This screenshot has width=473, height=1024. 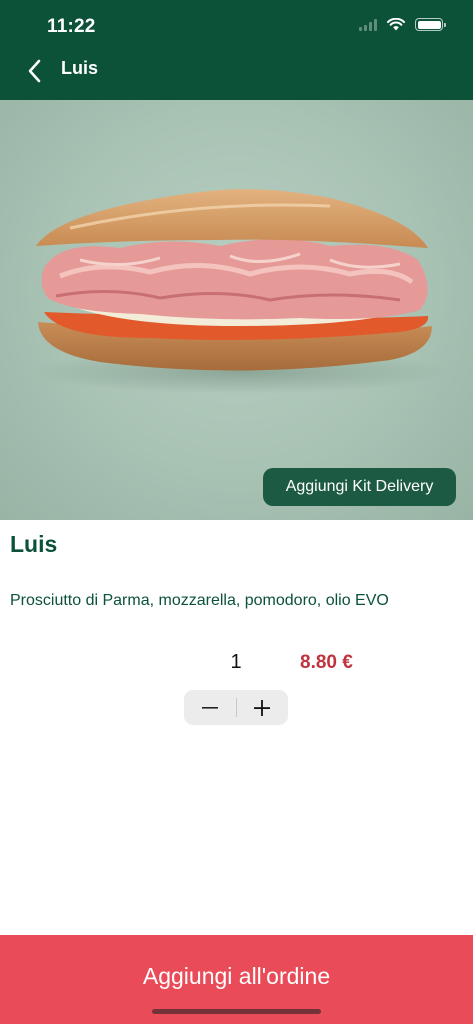 I want to click on home-indicator, so click(x=236, y=1011).